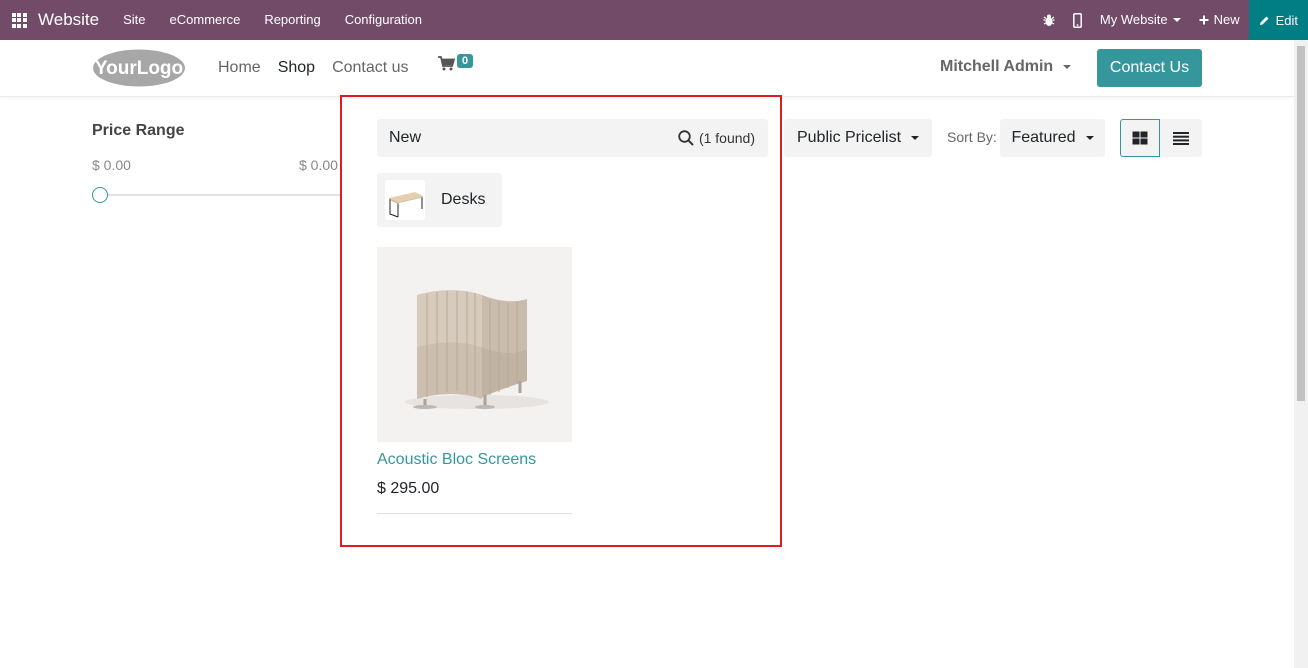 The width and height of the screenshot is (1308, 668). I want to click on pricelist-dropdown: Public Pricelist, so click(858, 138).